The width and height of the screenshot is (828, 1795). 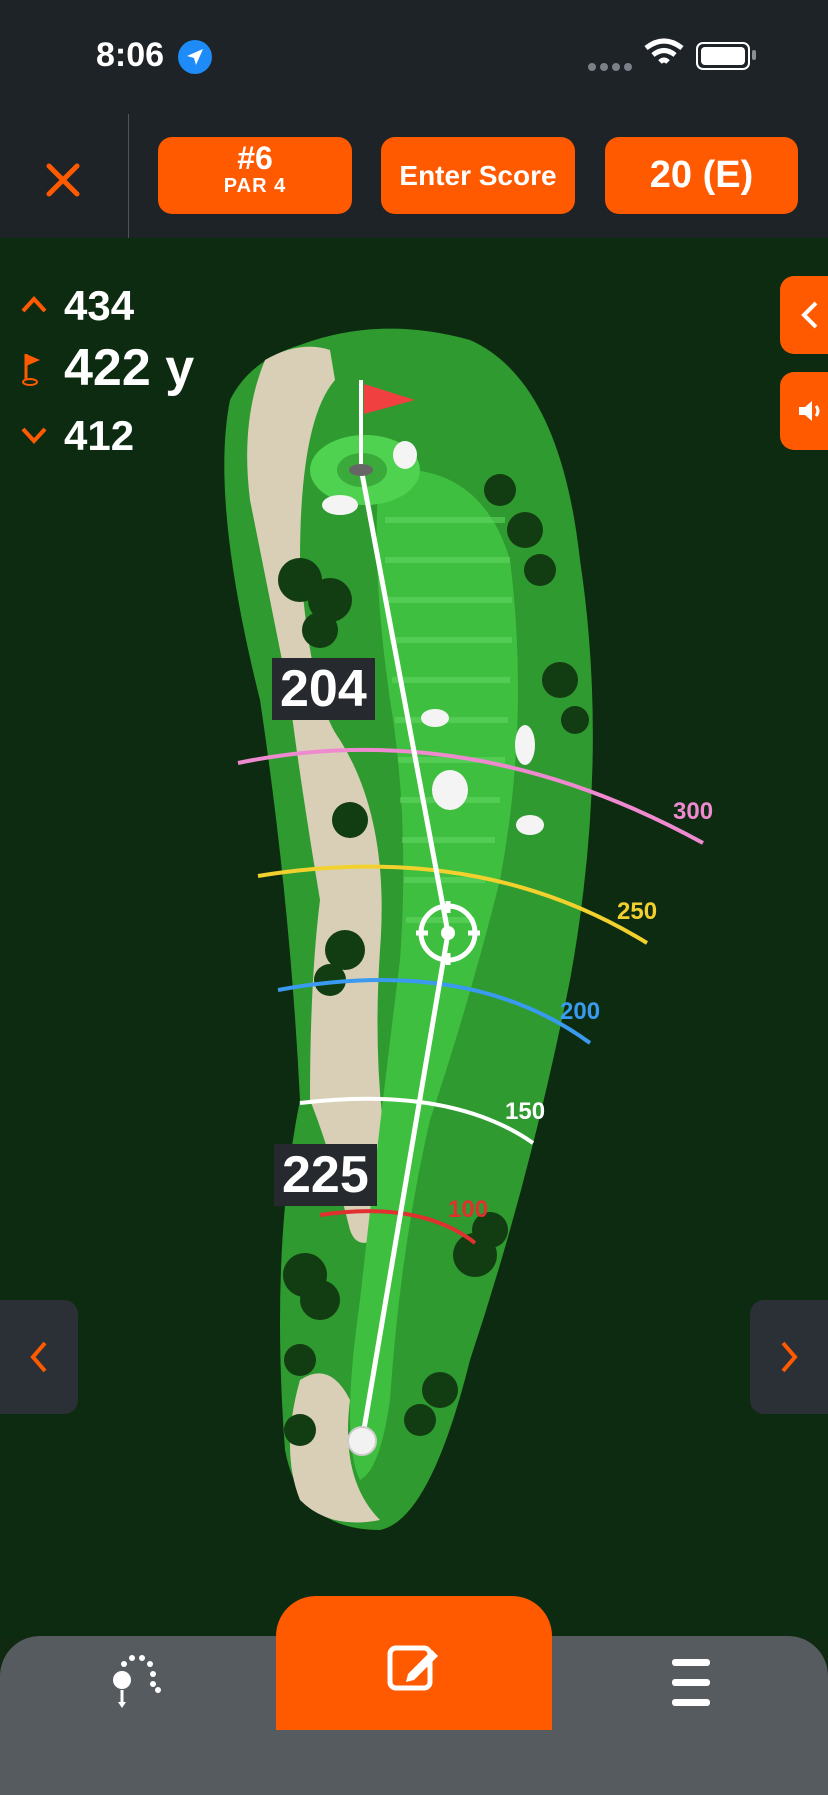 I want to click on shot-tracker-icon, so click(x=137, y=1681).